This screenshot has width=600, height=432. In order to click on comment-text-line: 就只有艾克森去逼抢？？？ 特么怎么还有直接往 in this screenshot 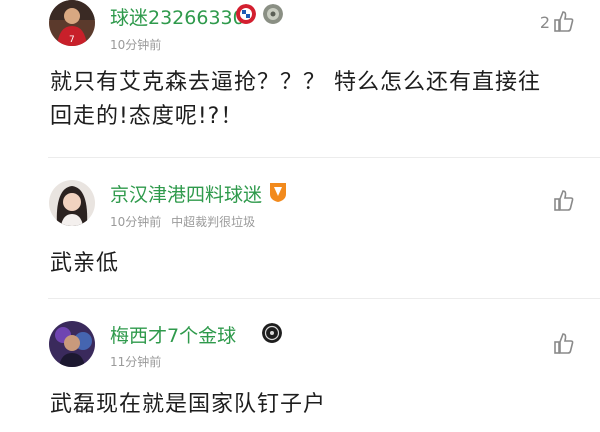, I will do `click(295, 82)`.